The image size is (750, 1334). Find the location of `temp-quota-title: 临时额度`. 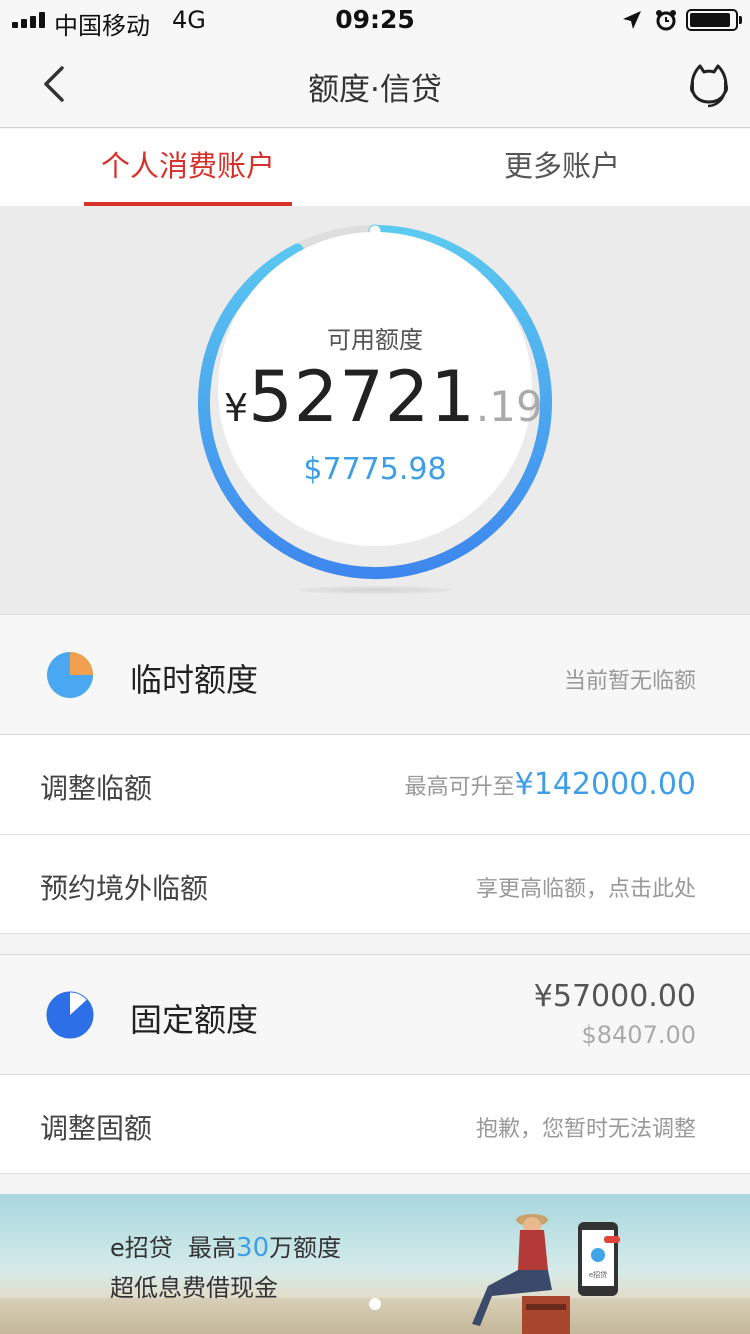

temp-quota-title: 临时额度 is located at coordinates (194, 680).